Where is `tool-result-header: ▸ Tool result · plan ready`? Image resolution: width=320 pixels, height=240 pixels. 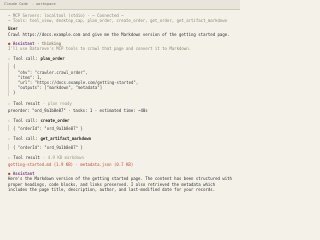 tool-result-header: ▸ Tool result · plan ready is located at coordinates (120, 103).